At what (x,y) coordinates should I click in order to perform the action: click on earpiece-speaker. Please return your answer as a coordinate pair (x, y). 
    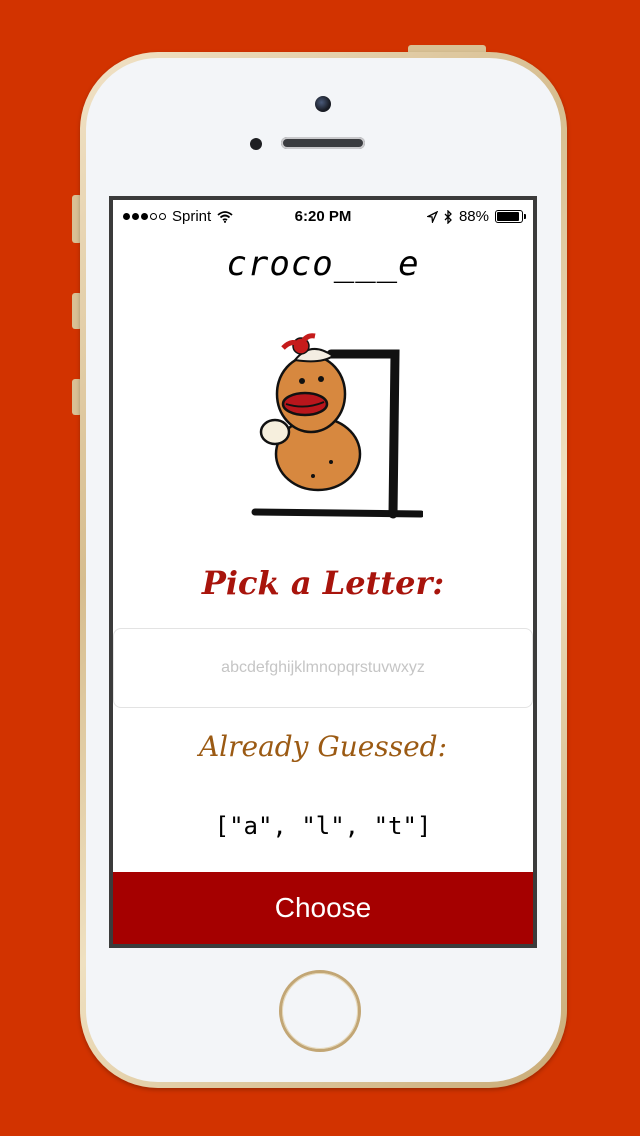
    Looking at the image, I should click on (323, 143).